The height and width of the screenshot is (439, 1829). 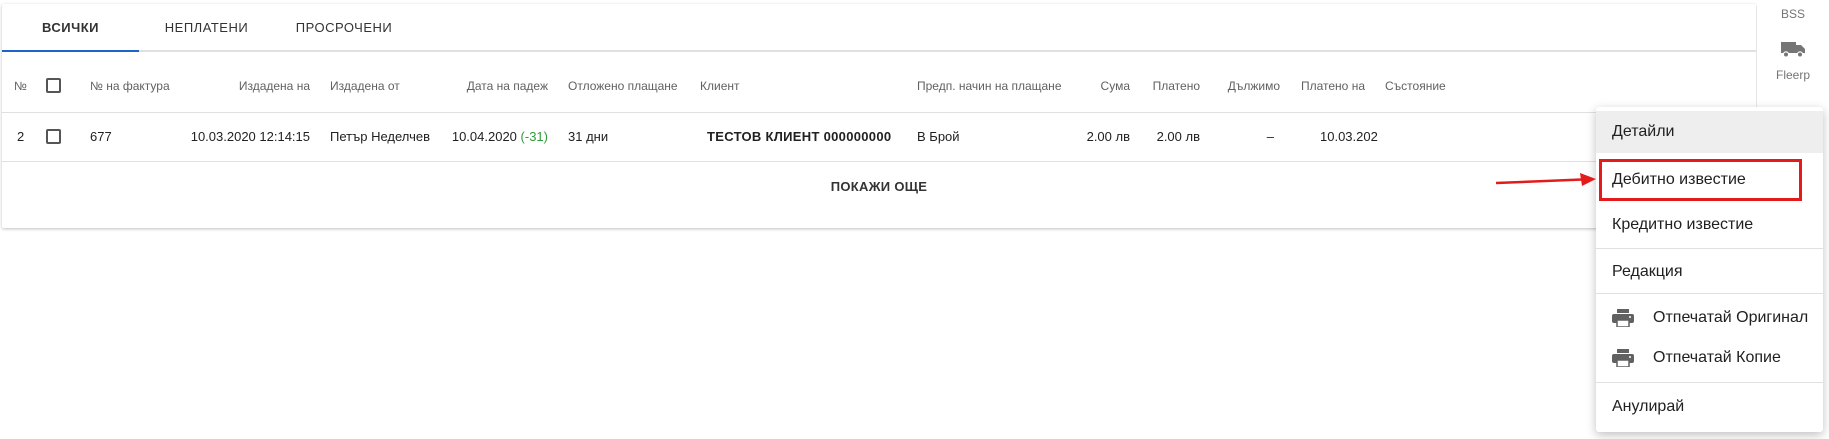 I want to click on col-paid: Платено, so click(x=1170, y=86).